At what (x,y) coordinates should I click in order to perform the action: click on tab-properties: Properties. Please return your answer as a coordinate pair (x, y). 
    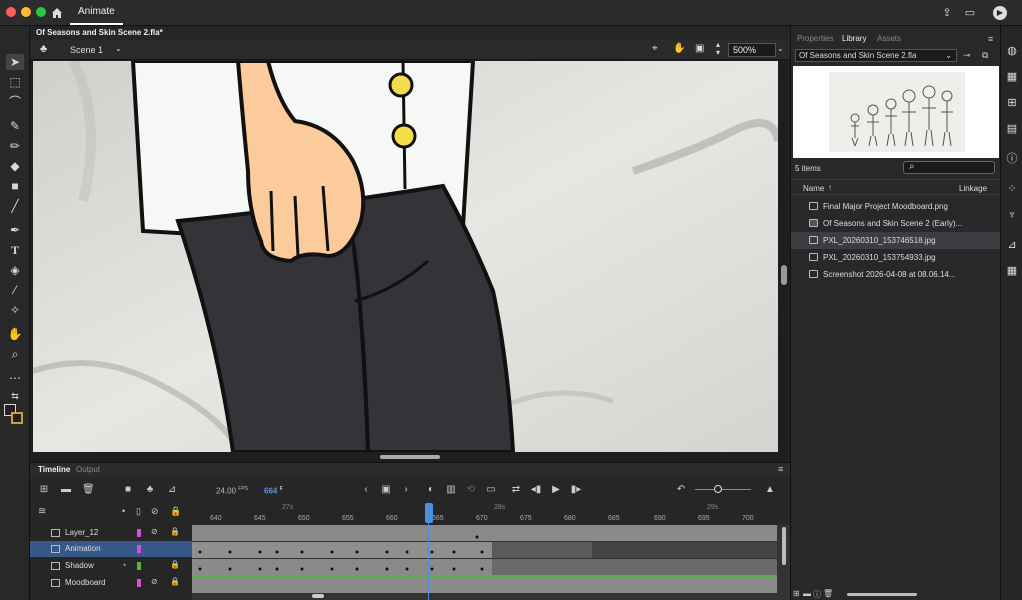
    Looking at the image, I should click on (815, 38).